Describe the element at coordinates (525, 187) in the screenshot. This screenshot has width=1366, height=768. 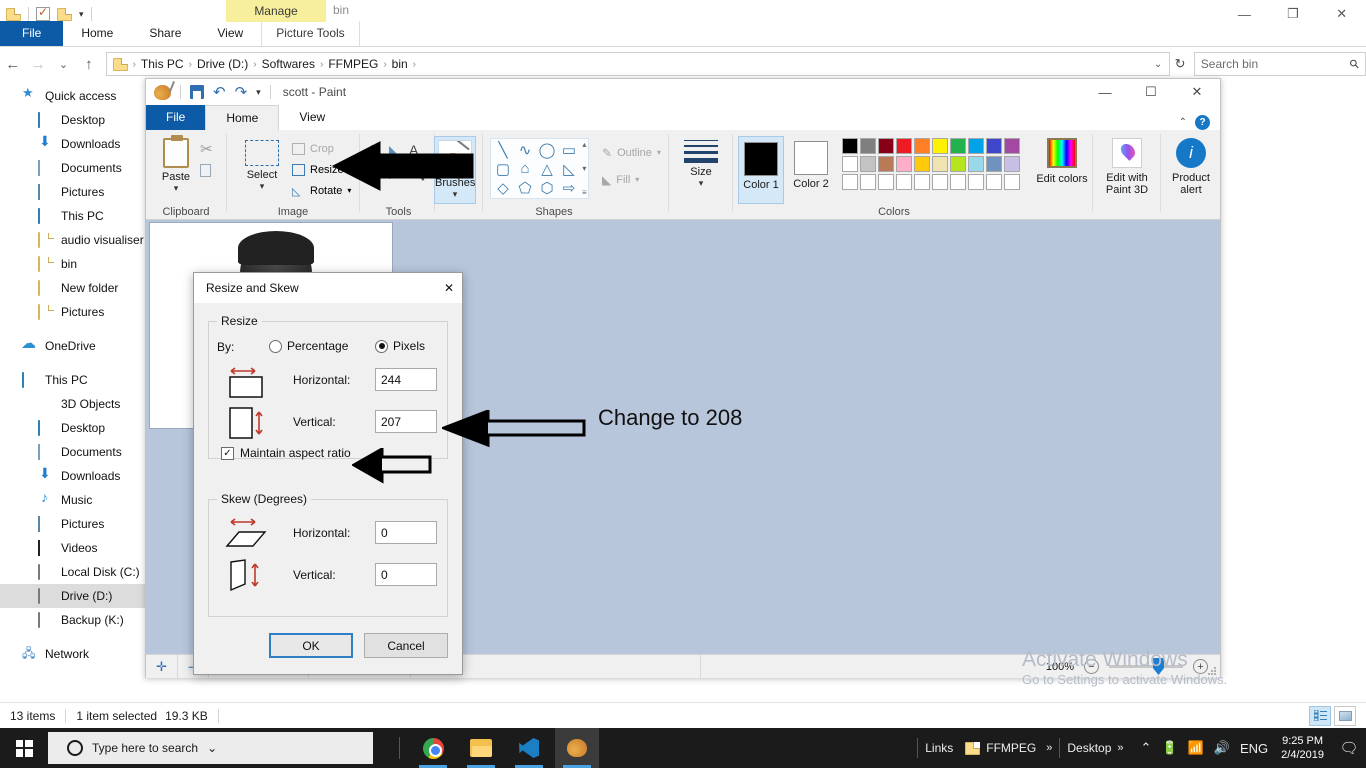
I see `shape-pentagon-icon: ⬠` at that location.